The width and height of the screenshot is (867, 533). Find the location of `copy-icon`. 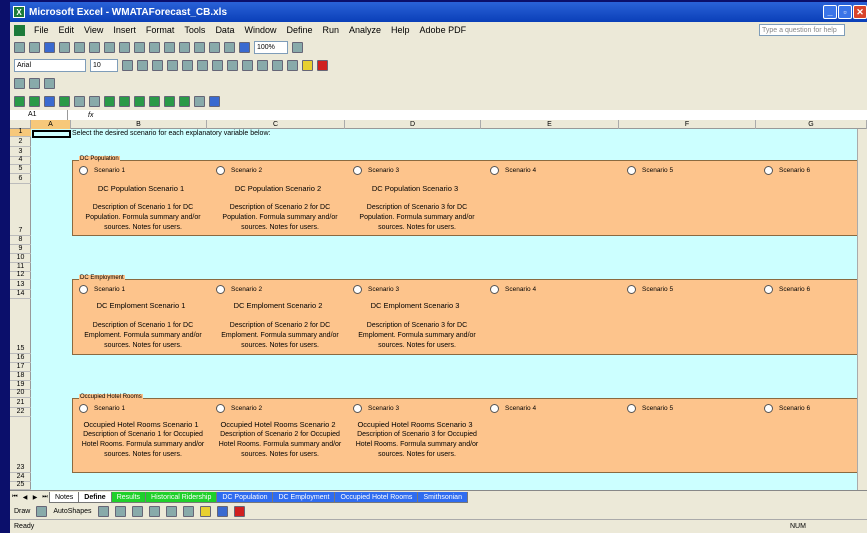

copy-icon is located at coordinates (124, 47).